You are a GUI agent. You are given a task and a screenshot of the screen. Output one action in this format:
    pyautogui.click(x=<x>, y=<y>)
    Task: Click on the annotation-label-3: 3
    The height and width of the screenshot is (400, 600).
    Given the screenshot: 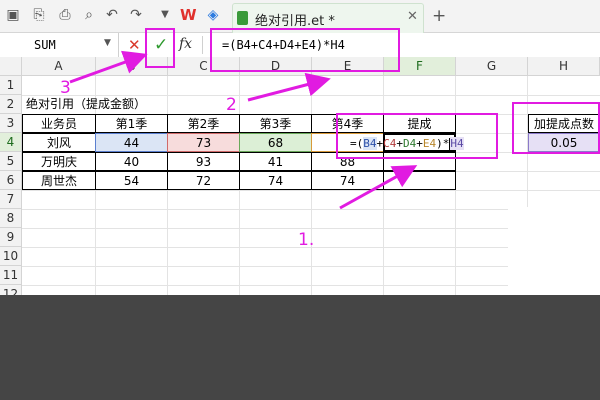 What is the action you would take?
    pyautogui.click(x=65, y=88)
    